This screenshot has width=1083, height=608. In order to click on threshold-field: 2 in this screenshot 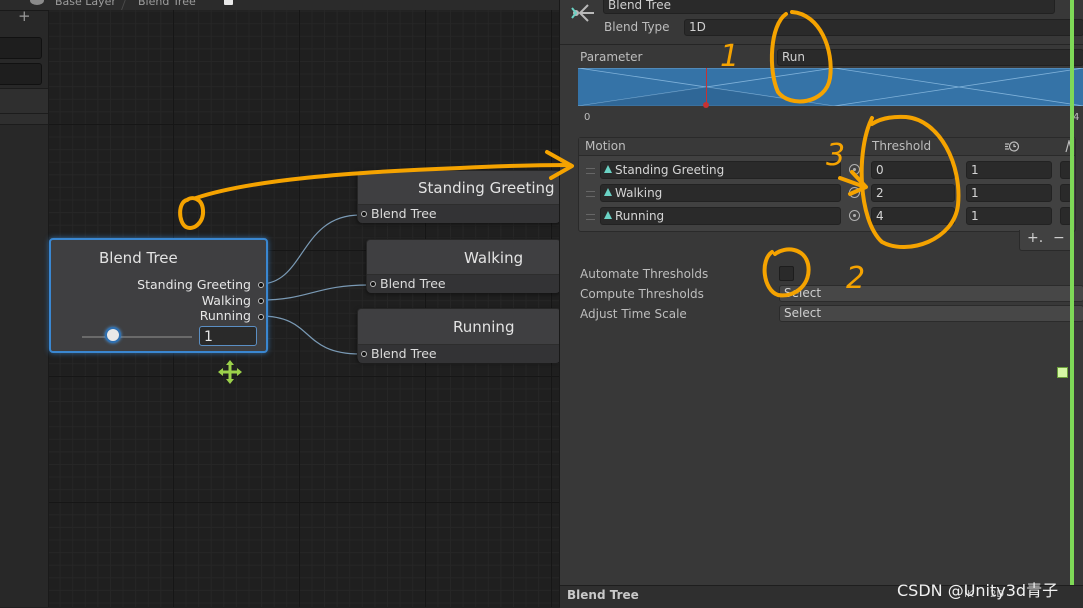, I will do `click(913, 193)`.